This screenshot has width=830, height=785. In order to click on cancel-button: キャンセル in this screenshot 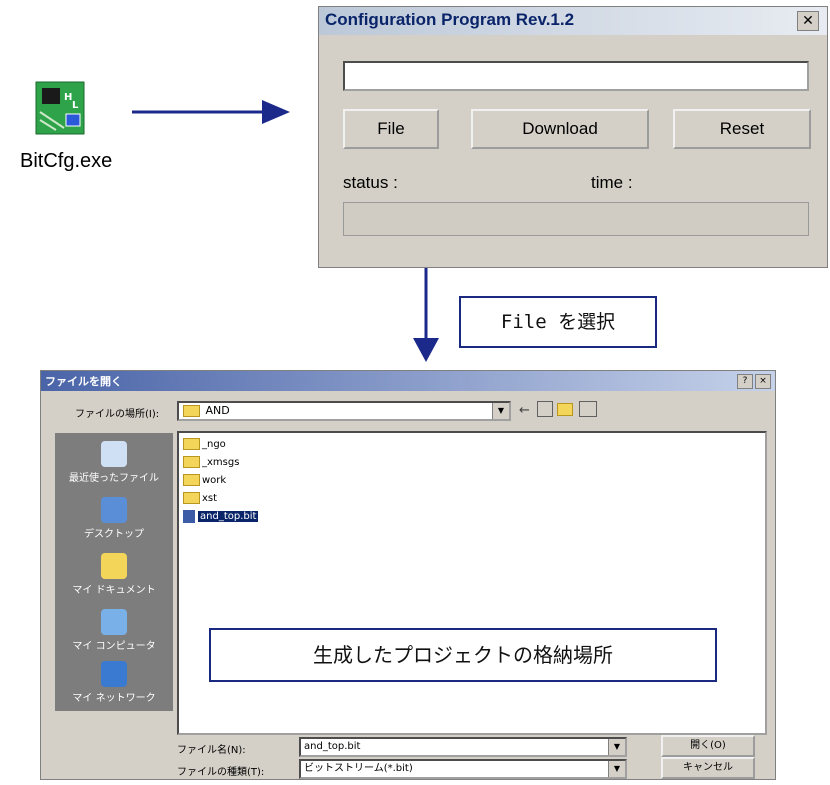, I will do `click(708, 768)`.